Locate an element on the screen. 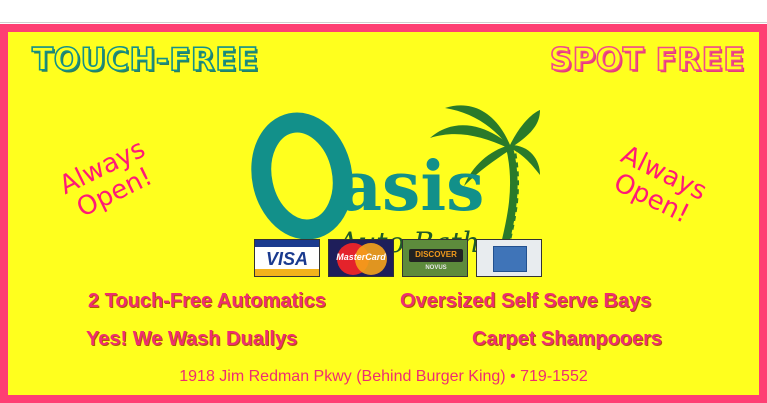  spot-free-headline: SPOT FREE is located at coordinates (647, 60).